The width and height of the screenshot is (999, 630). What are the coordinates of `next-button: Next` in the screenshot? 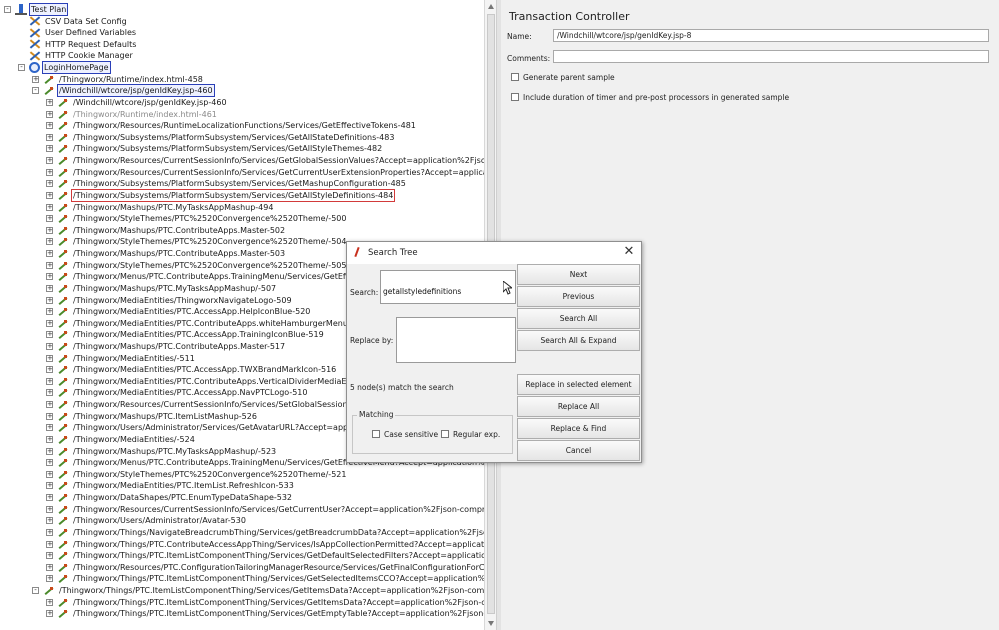 It's located at (578, 274).